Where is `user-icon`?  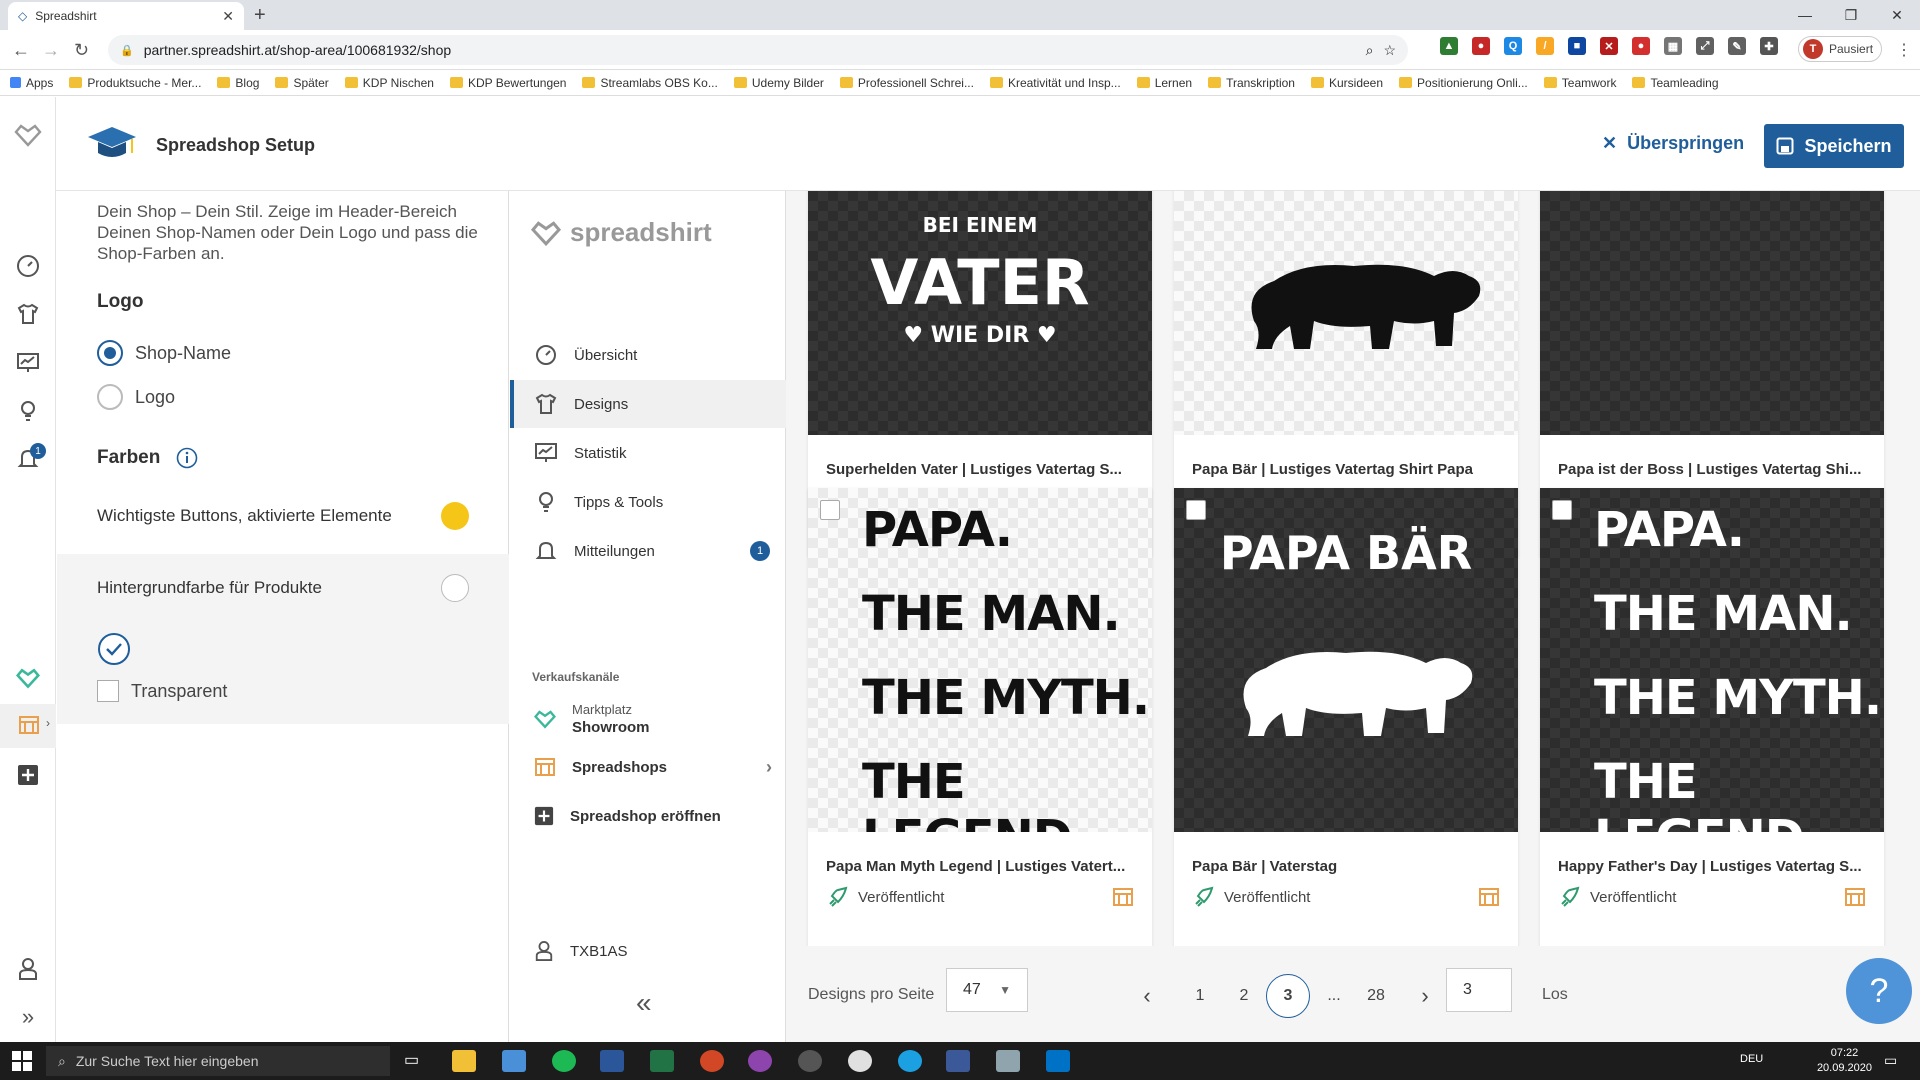 user-icon is located at coordinates (28, 969).